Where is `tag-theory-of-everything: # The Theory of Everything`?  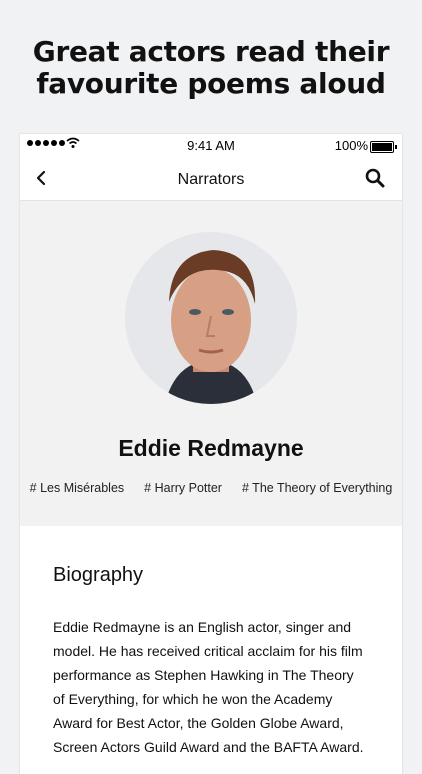
tag-theory-of-everything: # The Theory of Everything is located at coordinates (317, 488).